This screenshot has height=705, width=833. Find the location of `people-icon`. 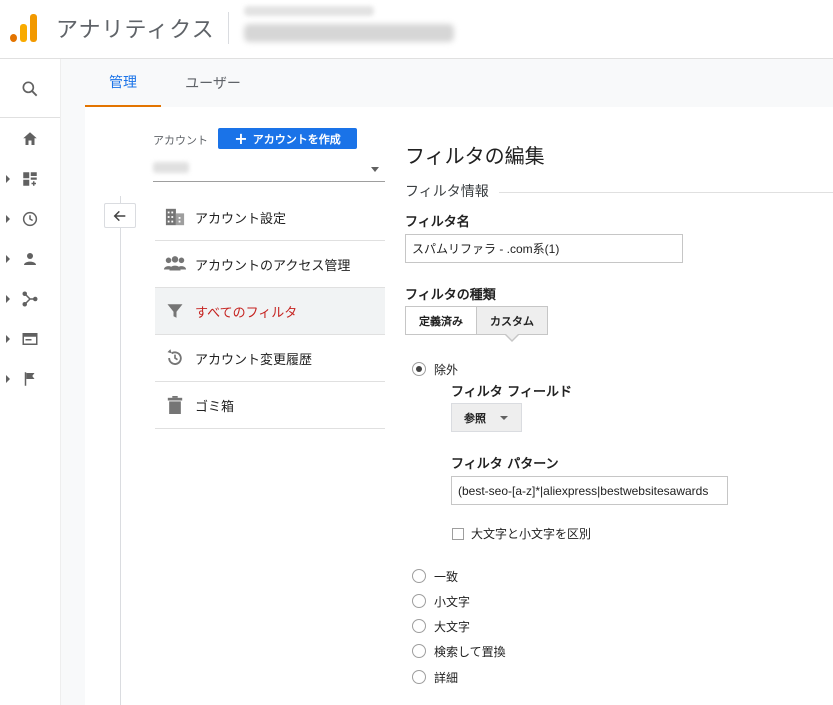

people-icon is located at coordinates (175, 264).